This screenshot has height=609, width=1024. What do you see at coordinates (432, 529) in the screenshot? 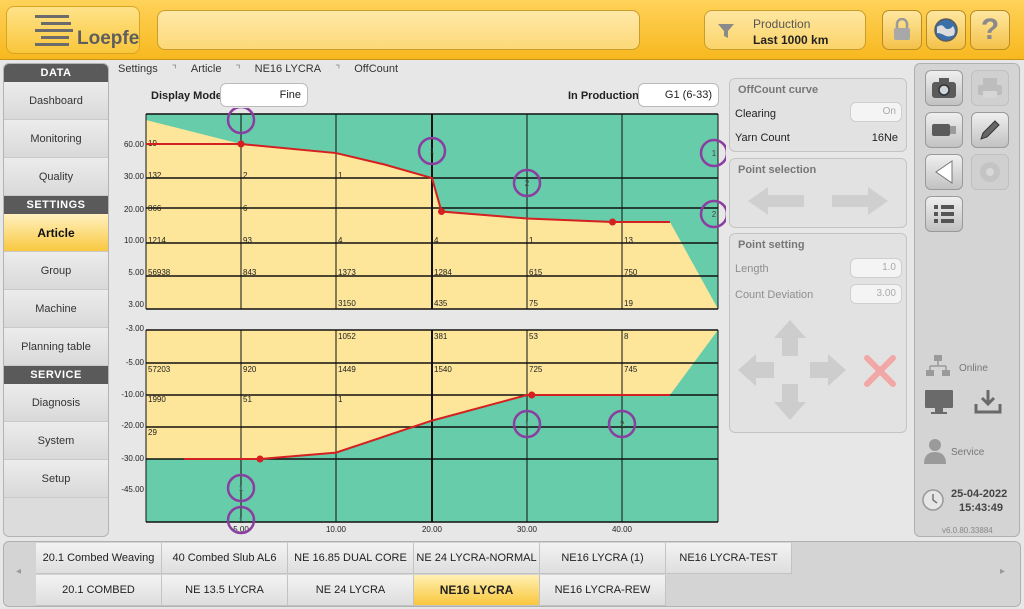
I see `x-tick-label: 20.00` at bounding box center [432, 529].